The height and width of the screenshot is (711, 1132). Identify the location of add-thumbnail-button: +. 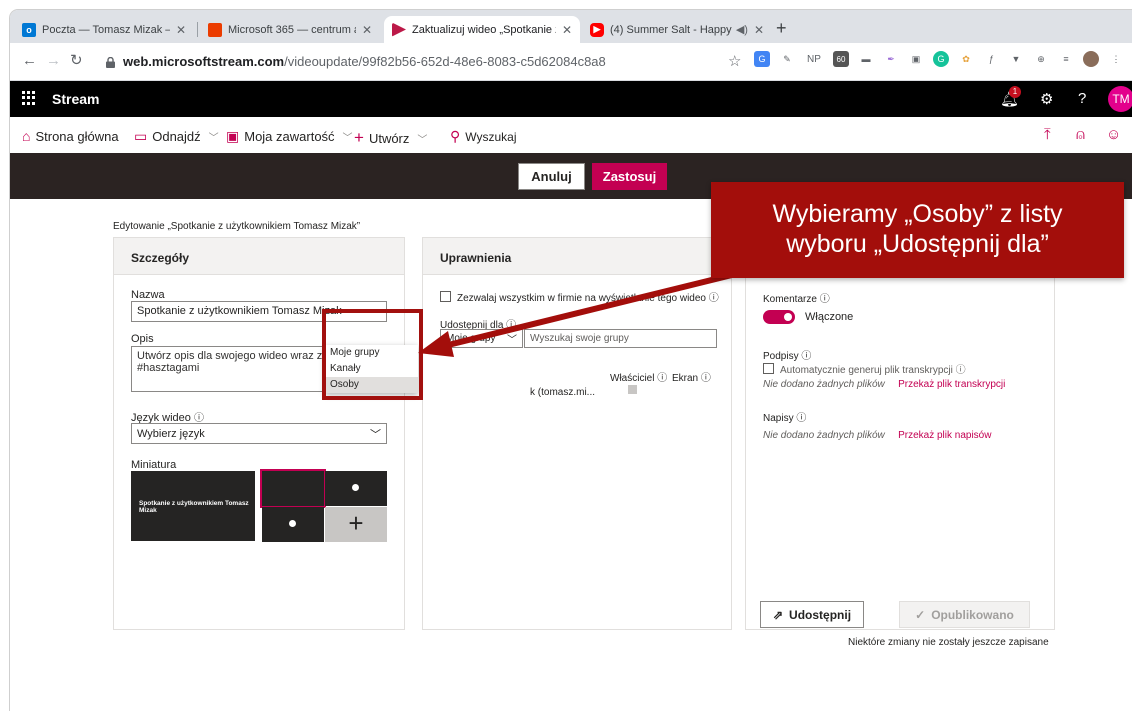
(356, 524).